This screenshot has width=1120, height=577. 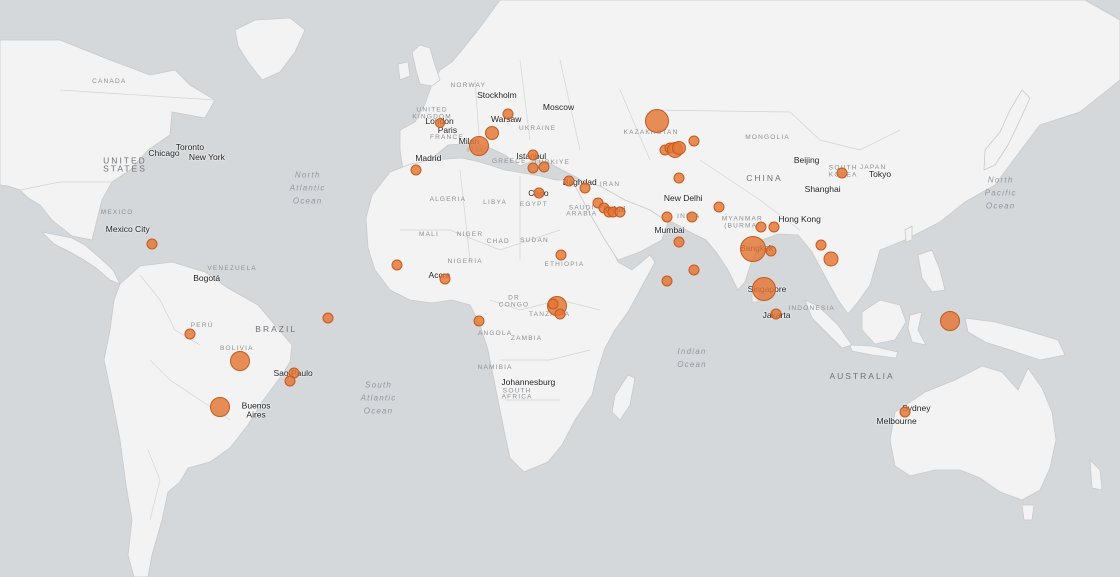 What do you see at coordinates (931, 271) in the screenshot?
I see `philippines-shape` at bounding box center [931, 271].